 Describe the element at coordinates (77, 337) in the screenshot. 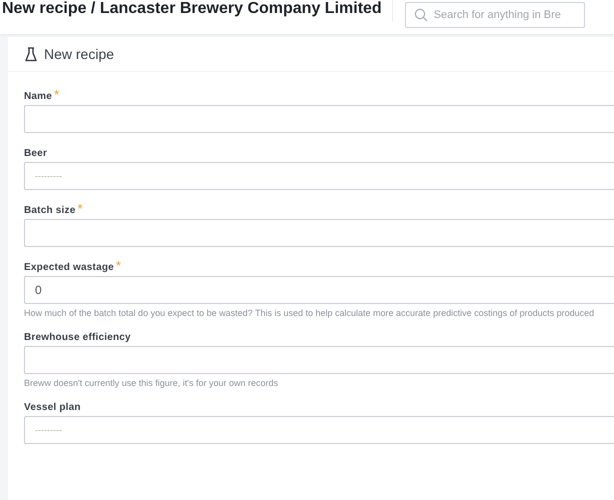

I see `field-label: Brewhouse efficiency` at that location.